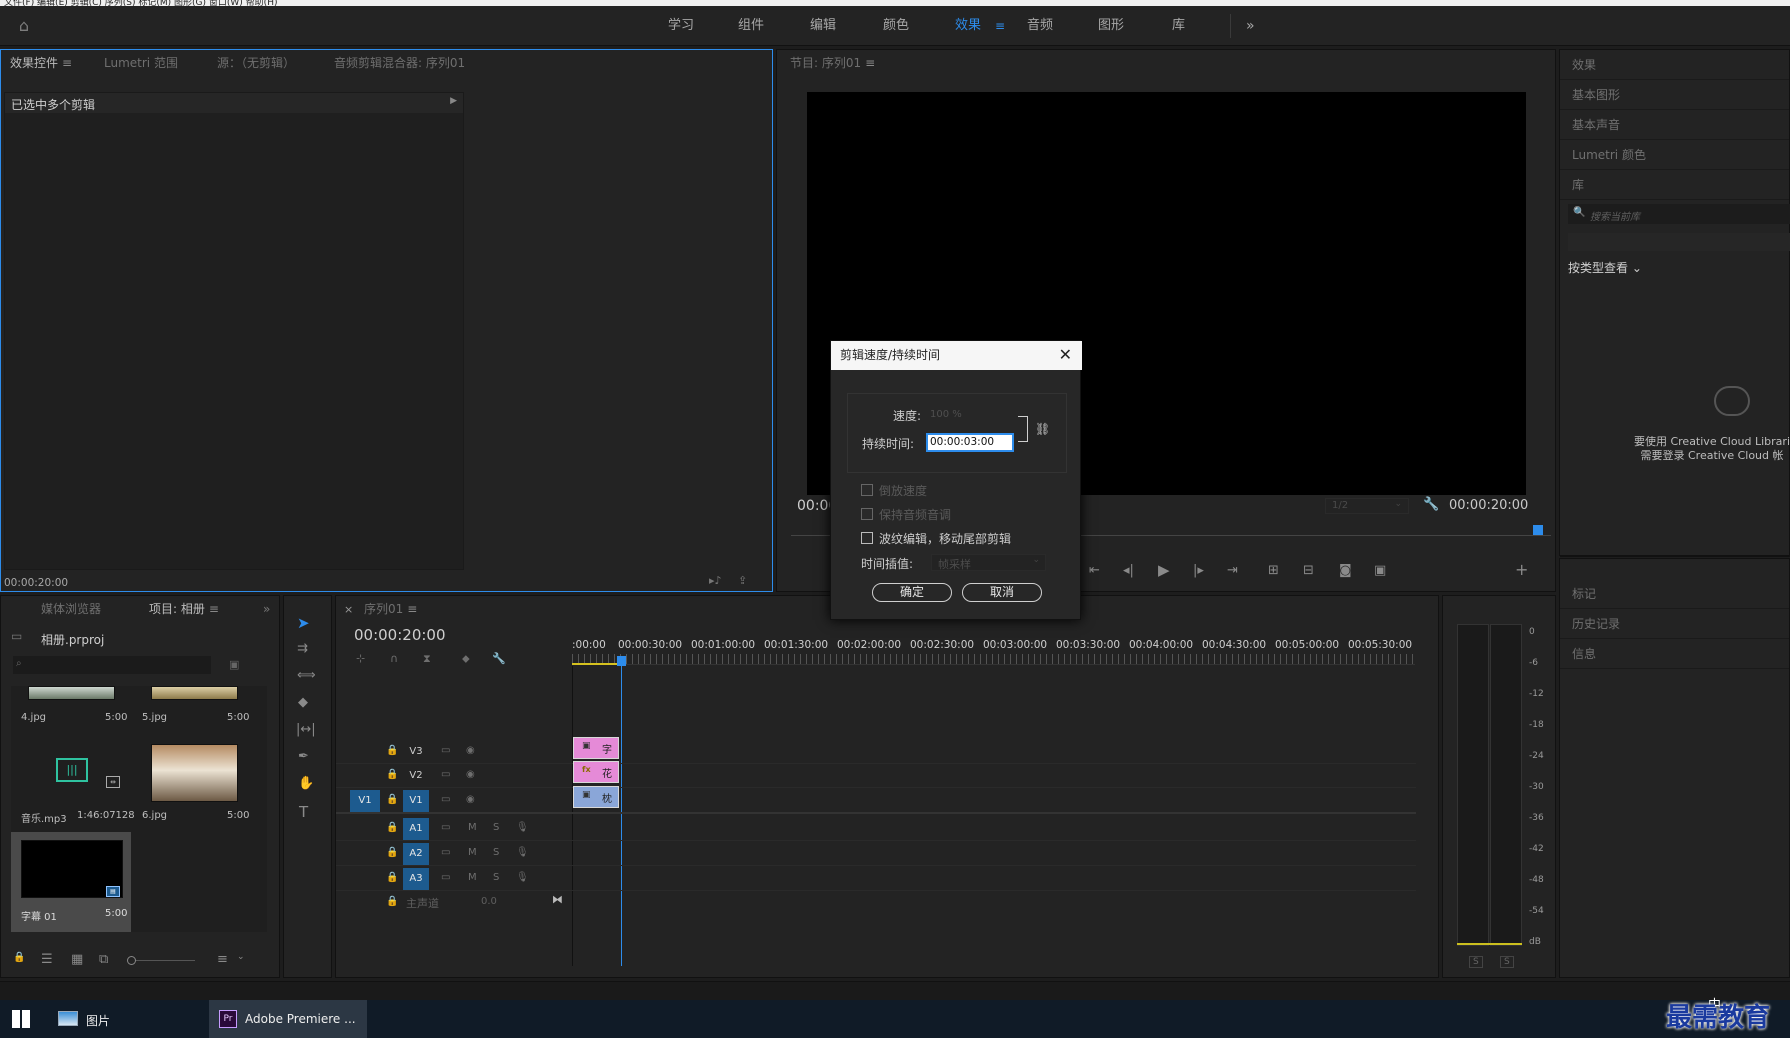 This screenshot has height=1038, width=1790. Describe the element at coordinates (1506, 785) in the screenshot. I see `meter-bar-right` at that location.